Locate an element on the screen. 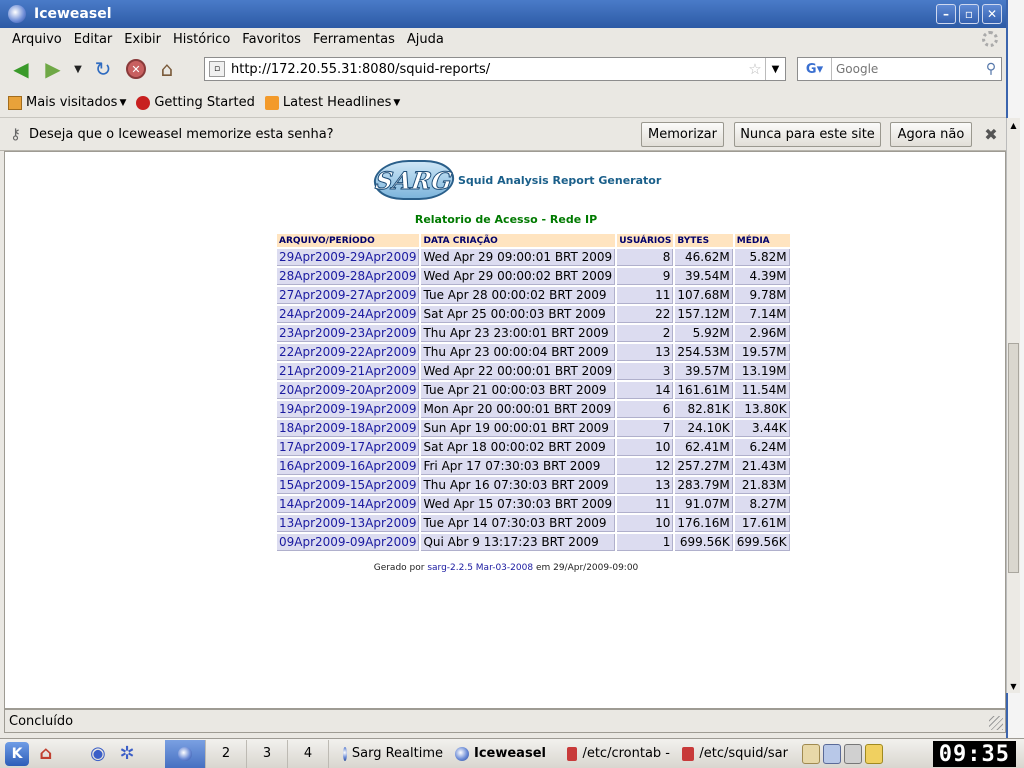  desktop-4-button: 4 is located at coordinates (308, 753).